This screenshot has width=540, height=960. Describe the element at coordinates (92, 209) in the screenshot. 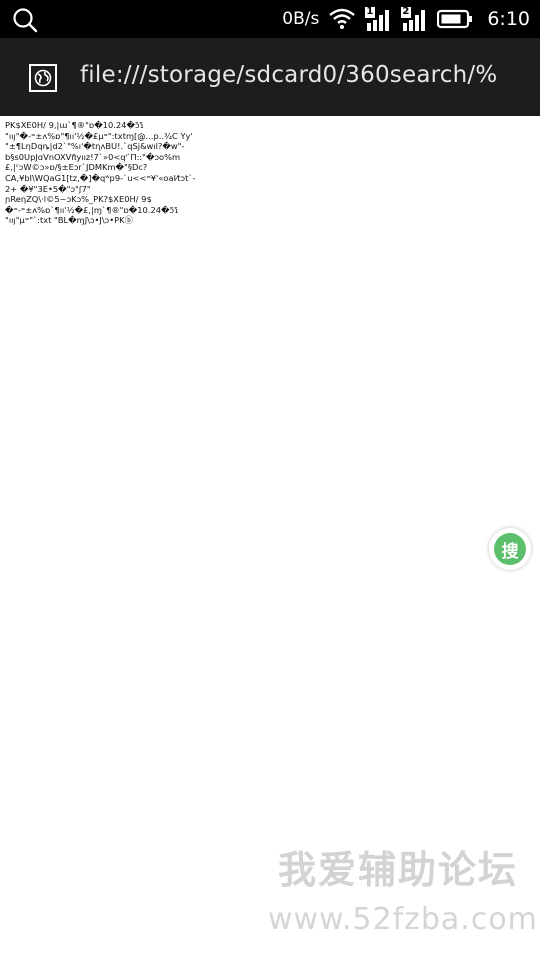

I see `content-line: �⁼-⁼±ʌ%ɒ`¶ıı'½�£,|ɱ`¶®"ɒ�10.24�ɔ̃ɿ̃` at that location.